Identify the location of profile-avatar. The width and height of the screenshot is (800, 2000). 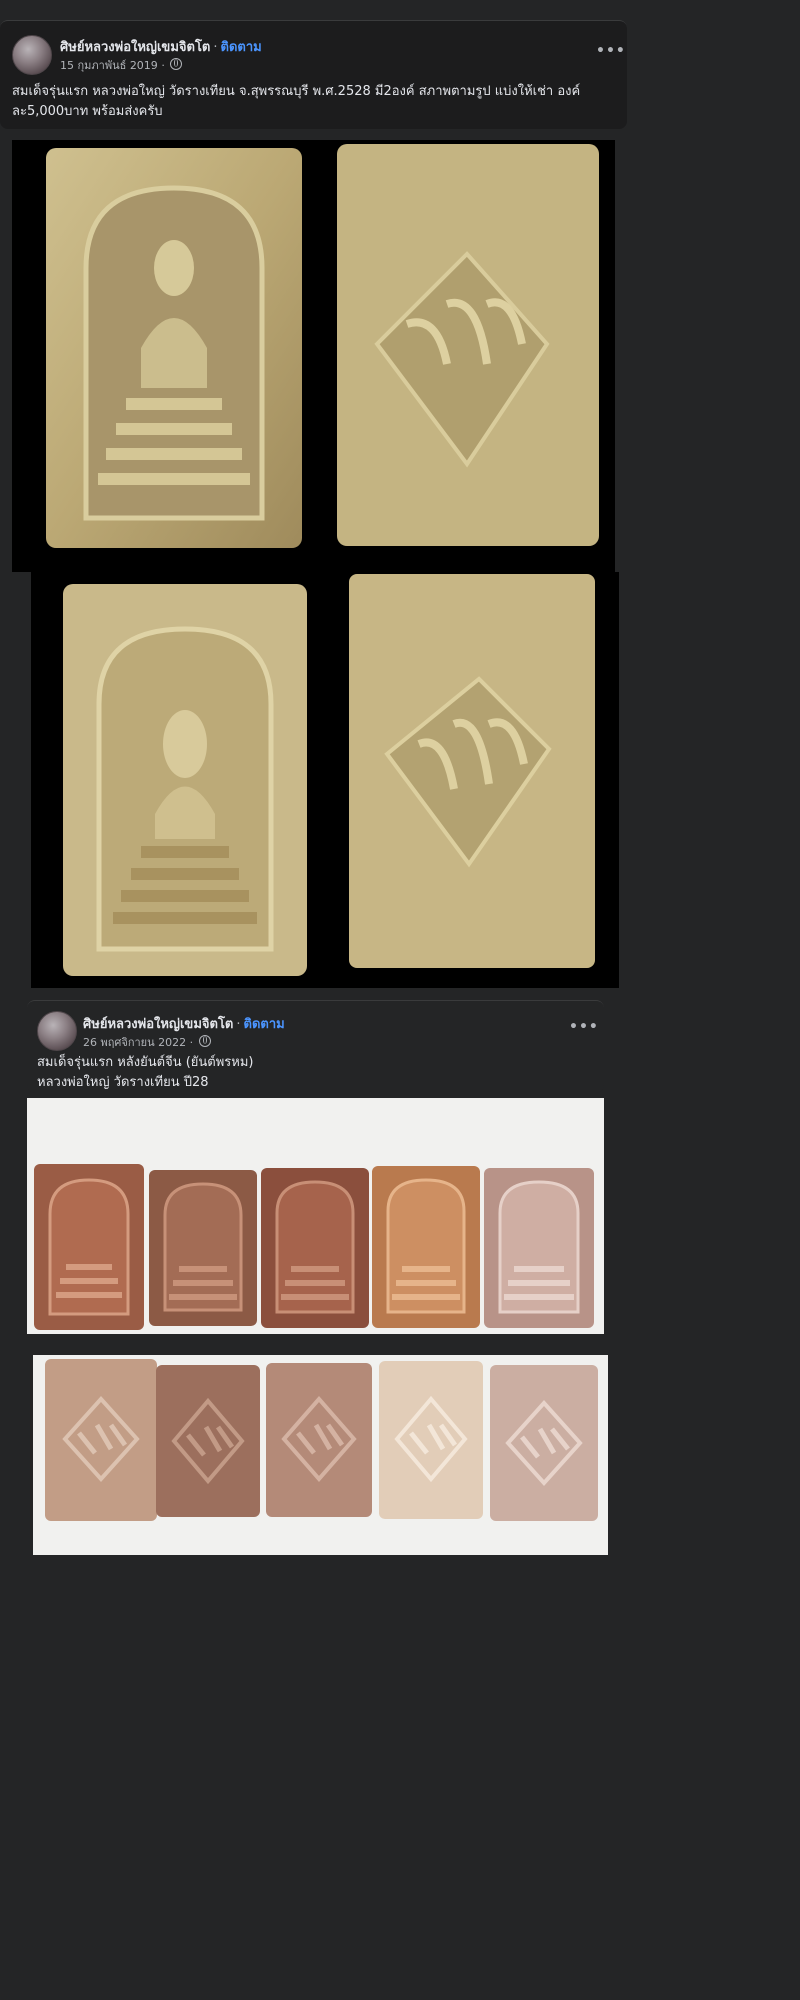
(32, 55).